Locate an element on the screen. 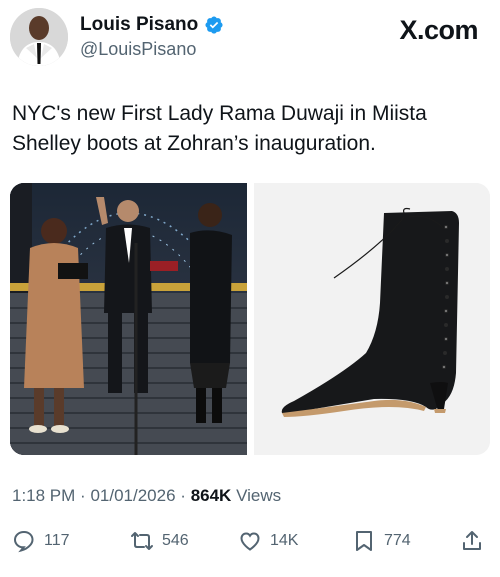 Image resolution: width=500 pixels, height=577 pixels. tweet-meta: 1:18 PM · 01/01/2026 · 864K Views is located at coordinates (146, 496).